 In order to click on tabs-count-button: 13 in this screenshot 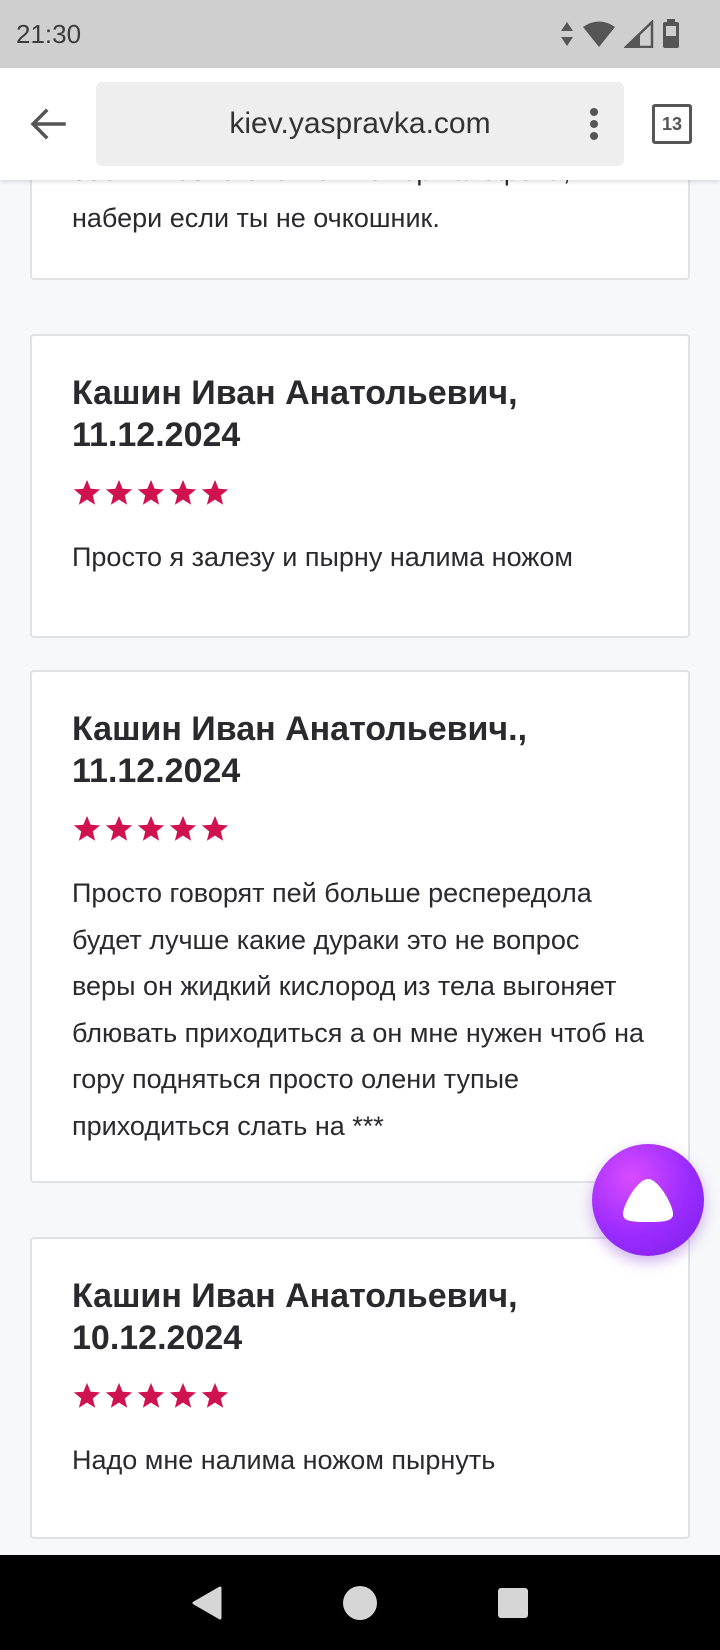, I will do `click(672, 124)`.